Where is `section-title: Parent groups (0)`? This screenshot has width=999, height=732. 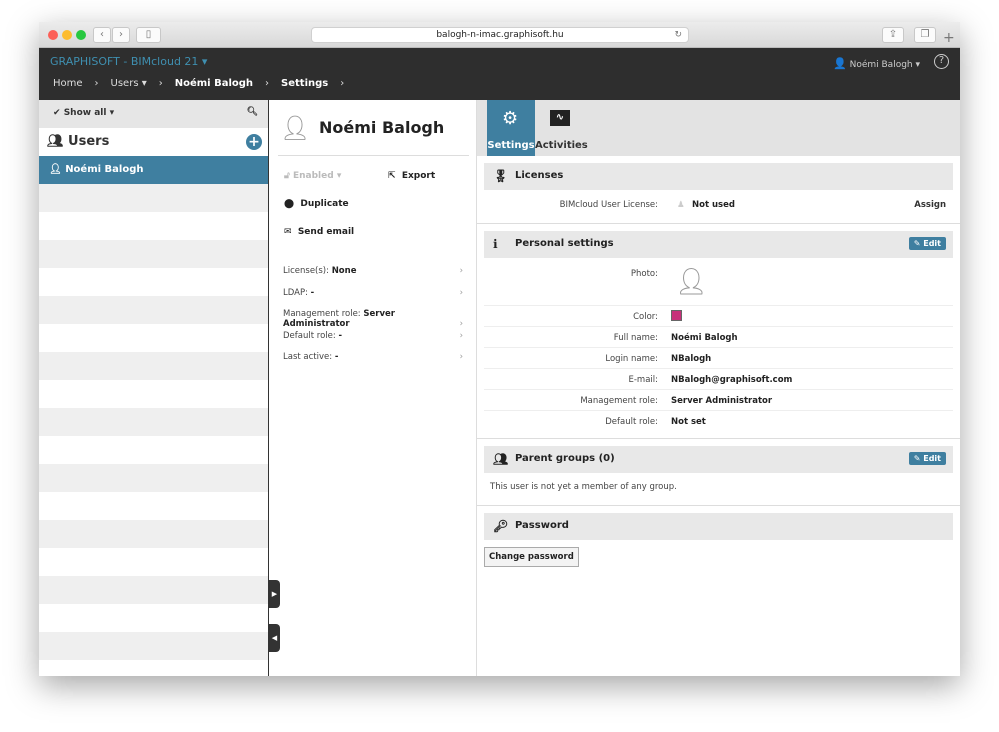 section-title: Parent groups (0) is located at coordinates (565, 458).